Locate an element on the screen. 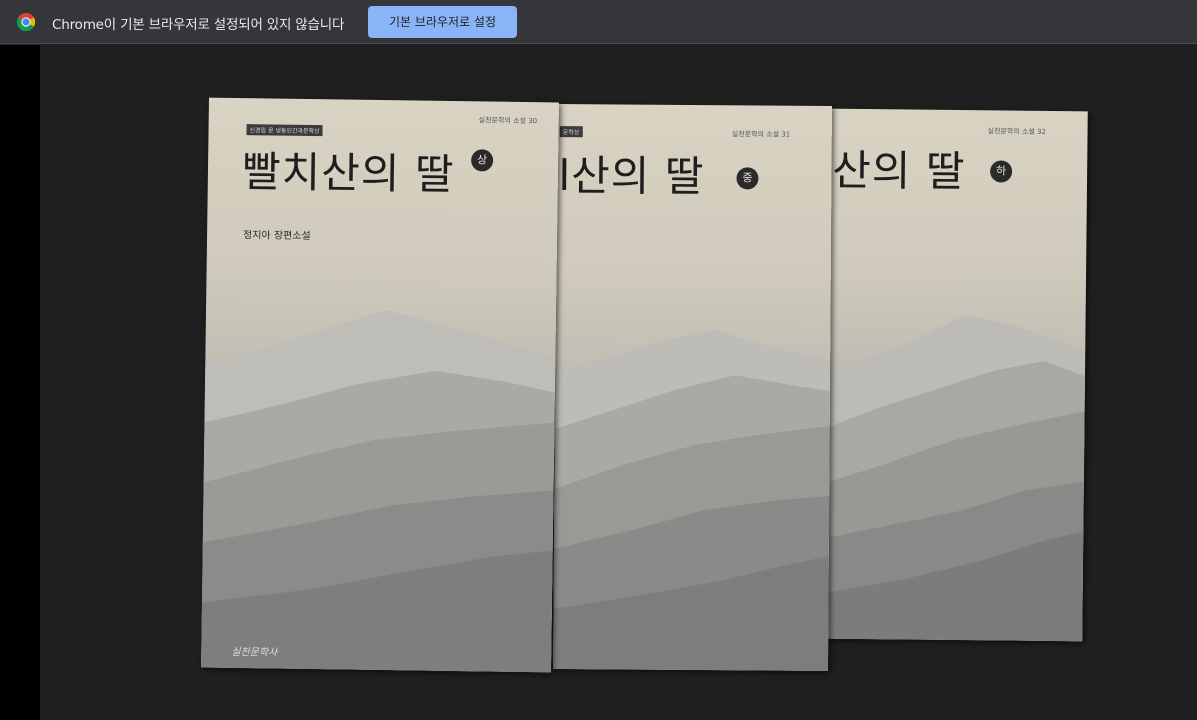  book-series-label: 실천문학의 소설 31 is located at coordinates (761, 134).